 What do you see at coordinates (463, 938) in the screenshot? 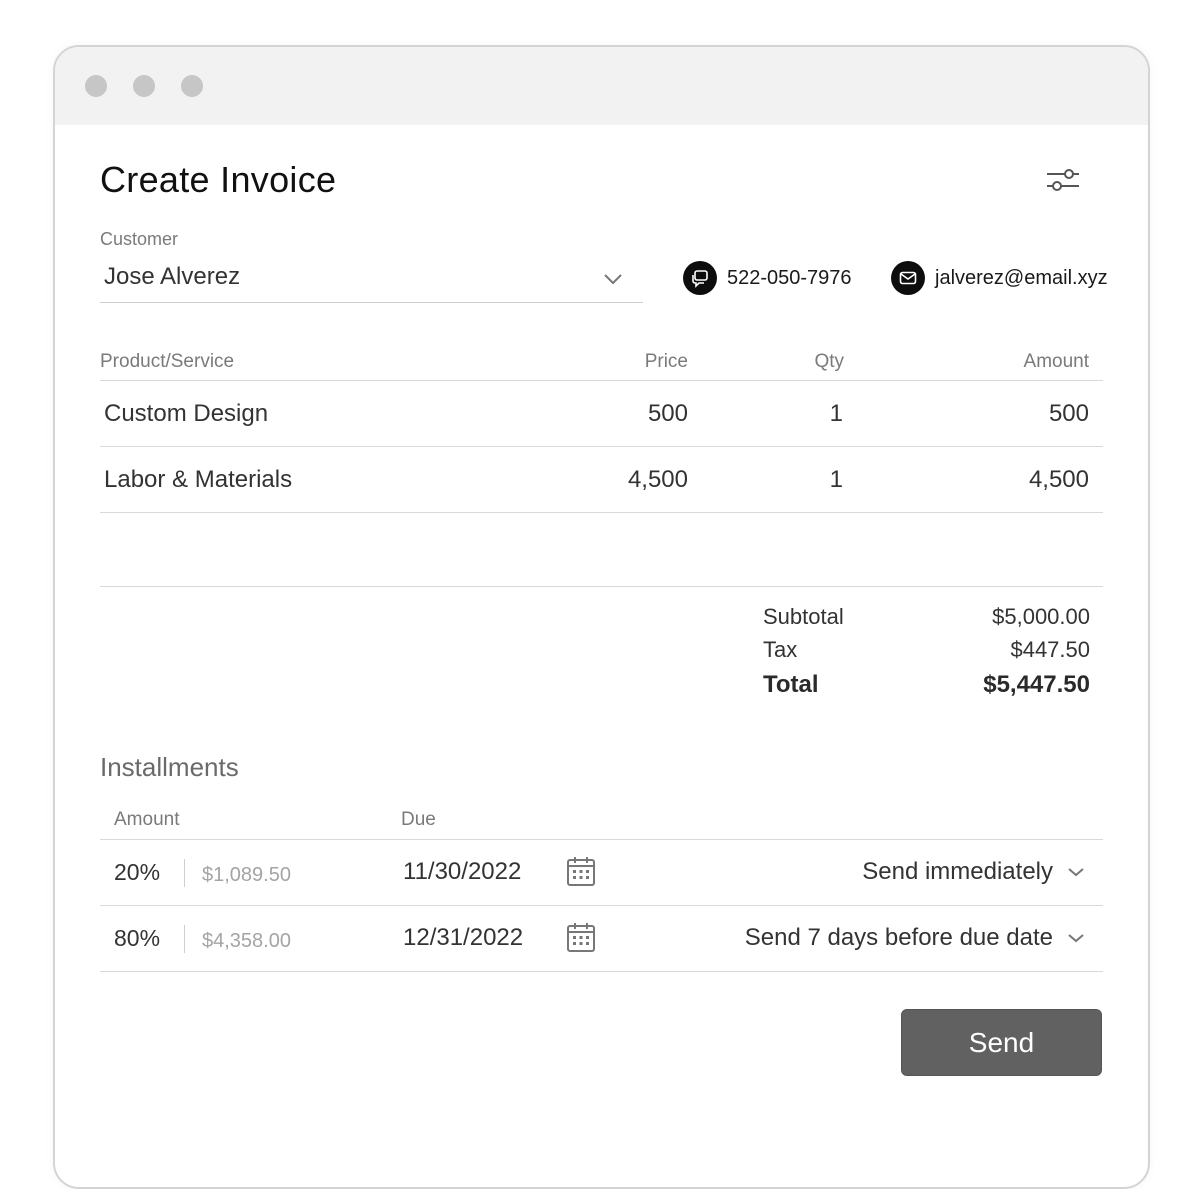
I see `installment-due-date: 12/31/2022` at bounding box center [463, 938].